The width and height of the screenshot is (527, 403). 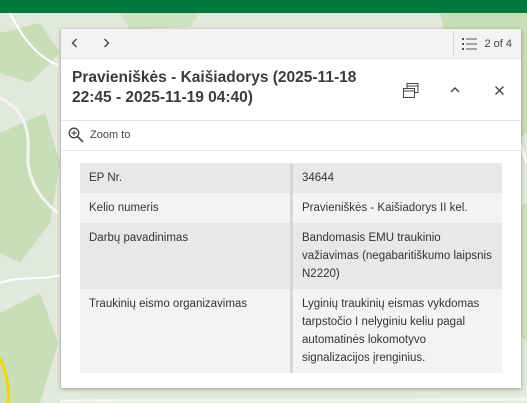 I want to click on collapse-button, so click(x=455, y=90).